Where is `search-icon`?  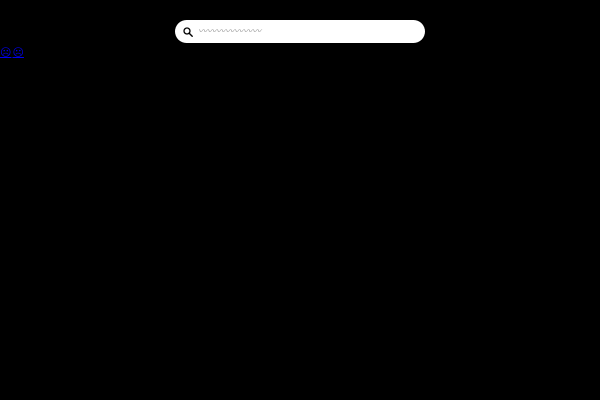
search-icon is located at coordinates (188, 31).